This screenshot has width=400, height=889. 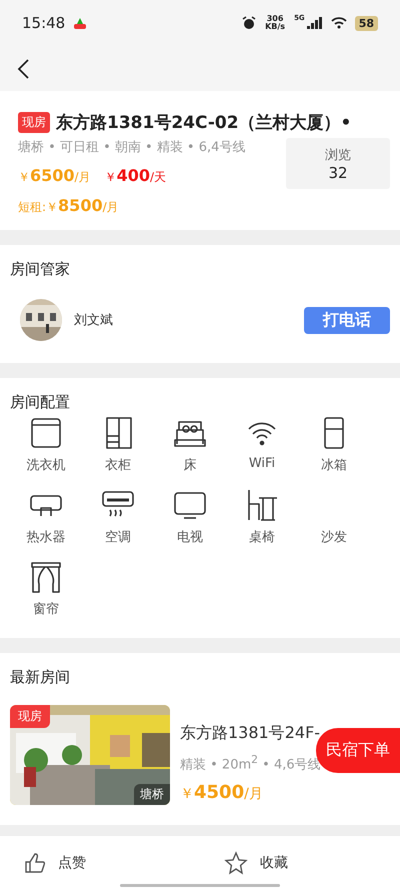 I want to click on section-heading: 房间配置, so click(x=40, y=402).